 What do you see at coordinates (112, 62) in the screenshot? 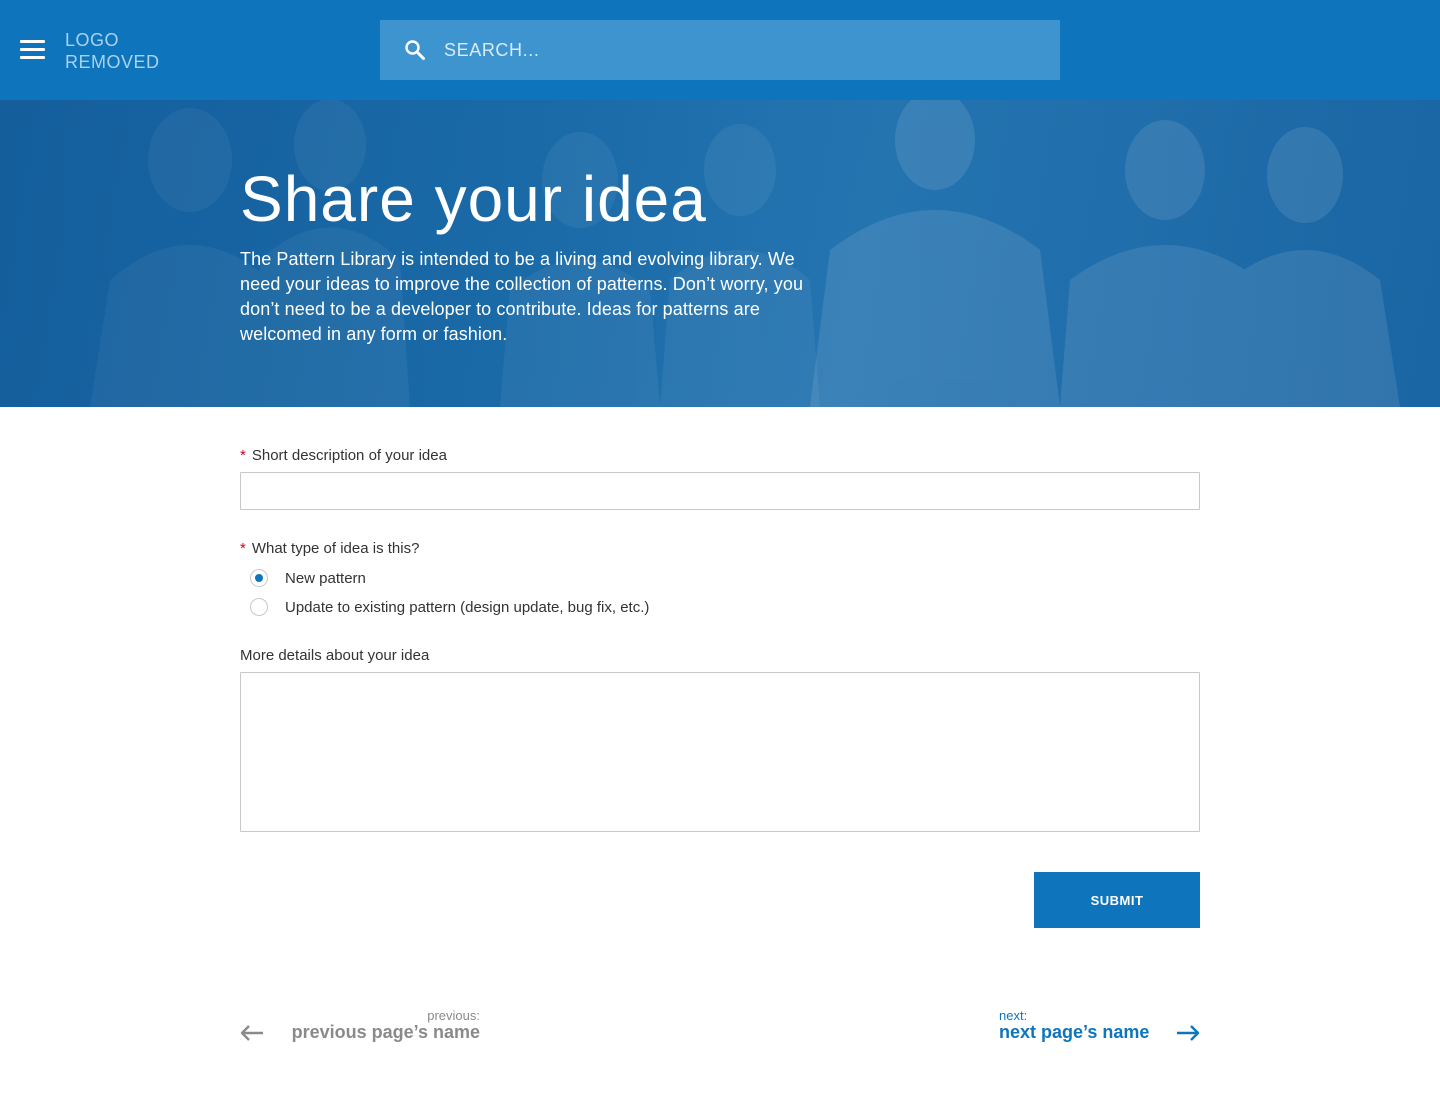
I see `logo-line-2: REMOVED` at bounding box center [112, 62].